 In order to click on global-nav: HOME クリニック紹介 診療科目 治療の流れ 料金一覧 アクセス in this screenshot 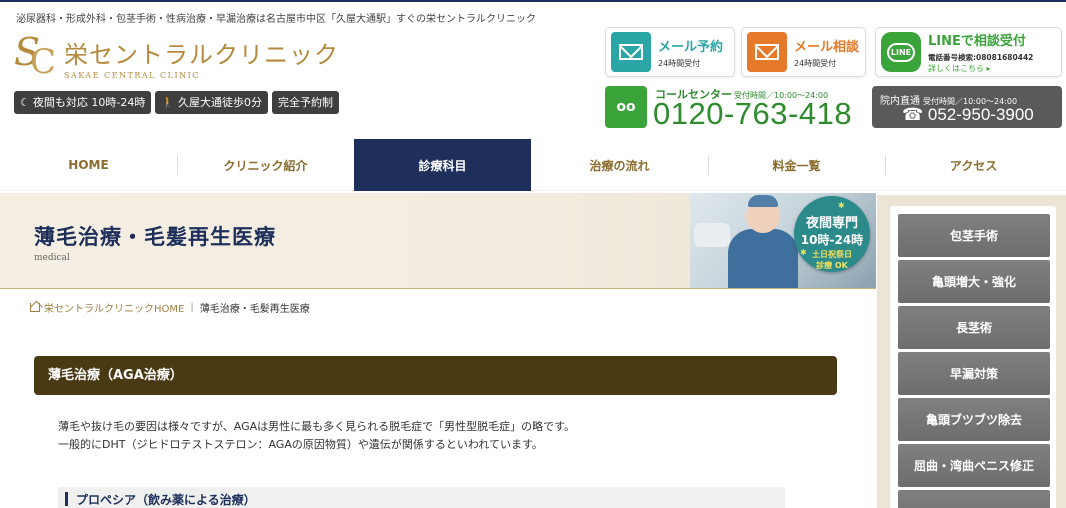, I will do `click(533, 165)`.